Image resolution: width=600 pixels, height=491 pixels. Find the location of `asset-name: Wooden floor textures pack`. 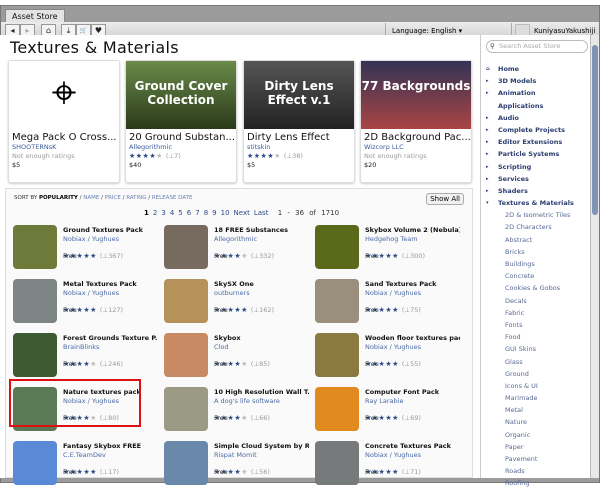

asset-name: Wooden floor textures pack is located at coordinates (412, 338).